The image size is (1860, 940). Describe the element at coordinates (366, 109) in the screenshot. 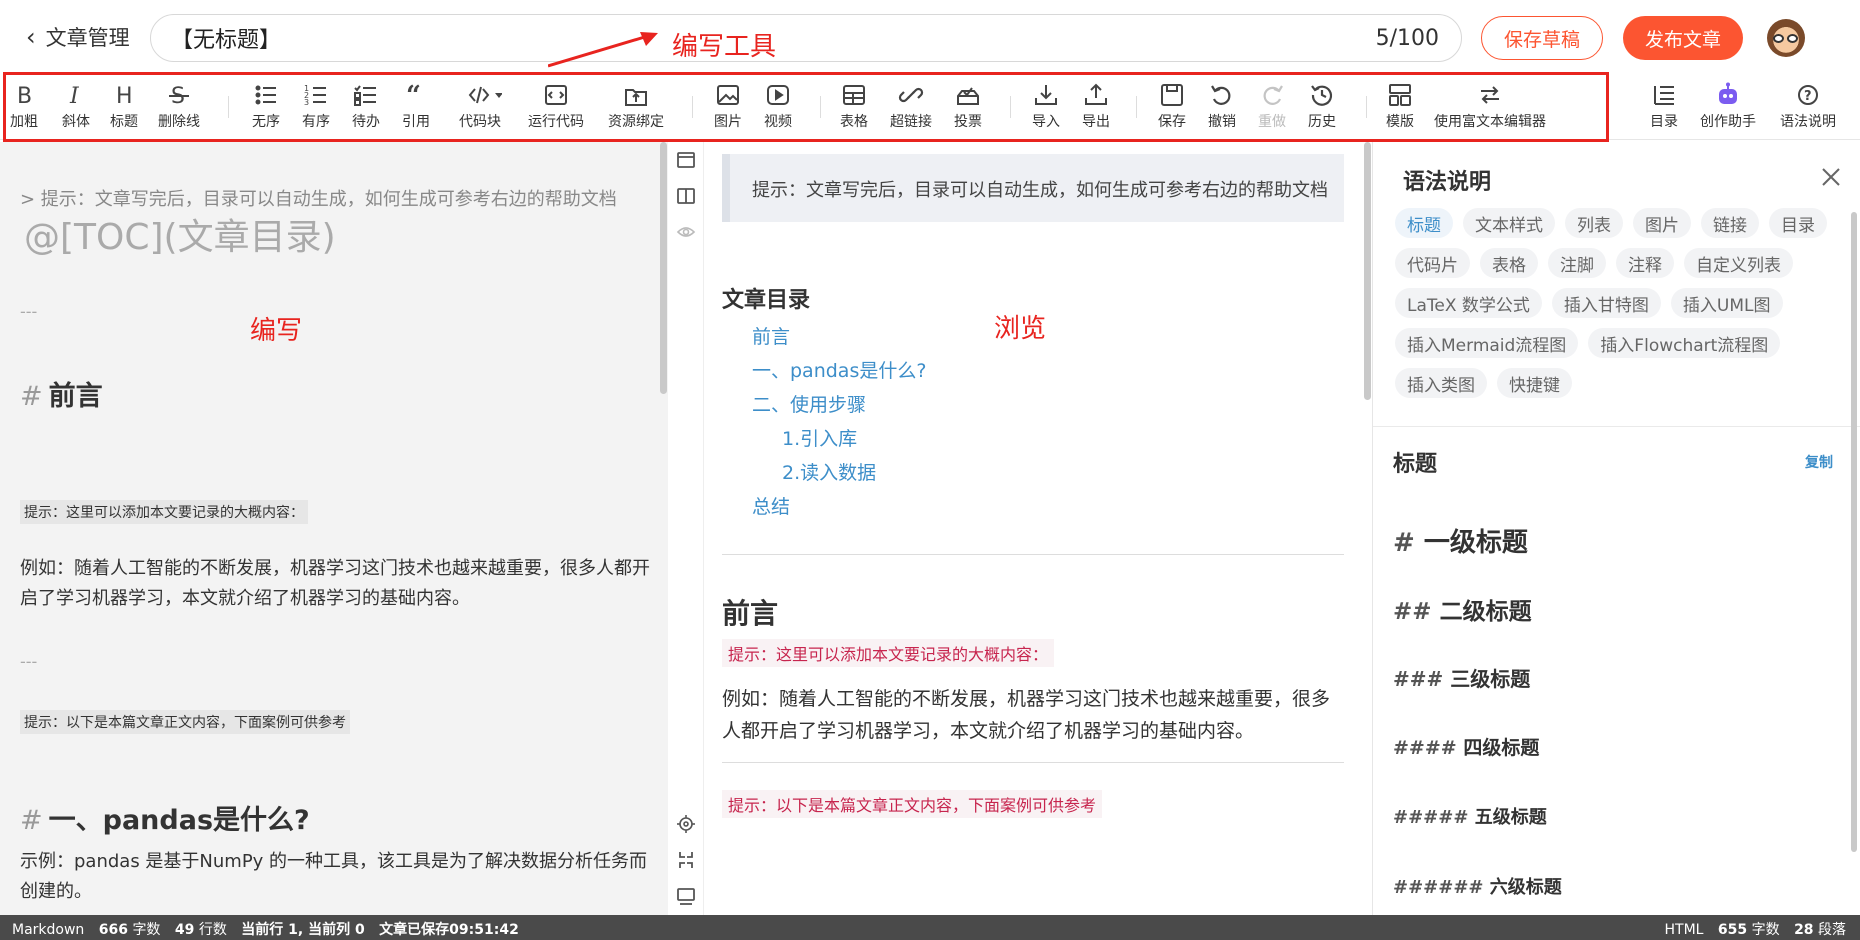

I see `toolbar-todo: 待办` at that location.